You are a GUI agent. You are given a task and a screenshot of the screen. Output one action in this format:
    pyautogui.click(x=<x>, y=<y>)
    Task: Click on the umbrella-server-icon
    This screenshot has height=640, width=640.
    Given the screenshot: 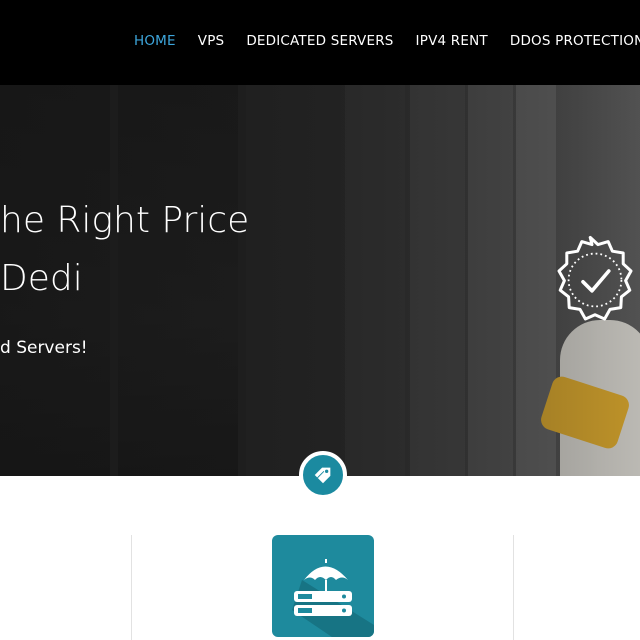 What is the action you would take?
    pyautogui.click(x=333, y=598)
    